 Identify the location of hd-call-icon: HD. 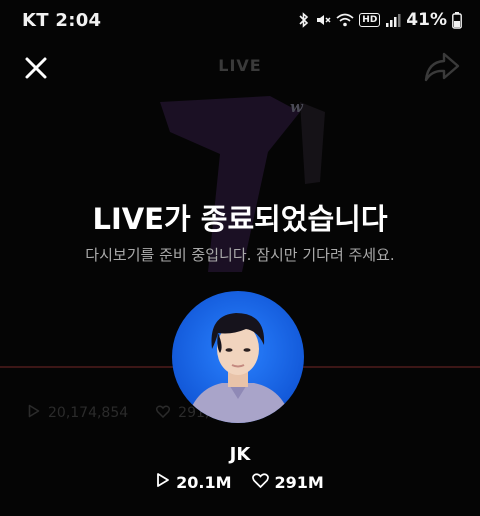
(370, 20).